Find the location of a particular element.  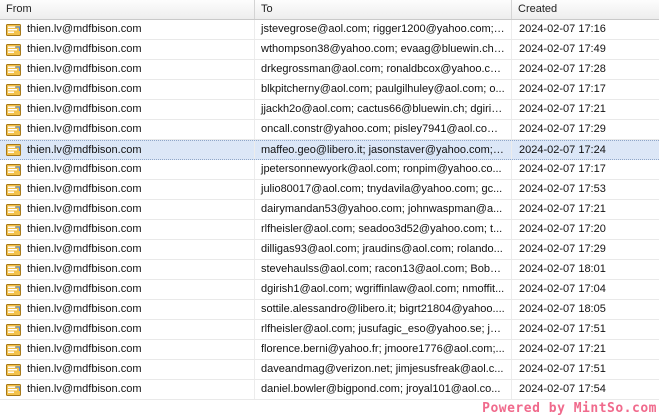

watermark: Powered by MintSo.com is located at coordinates (569, 408).